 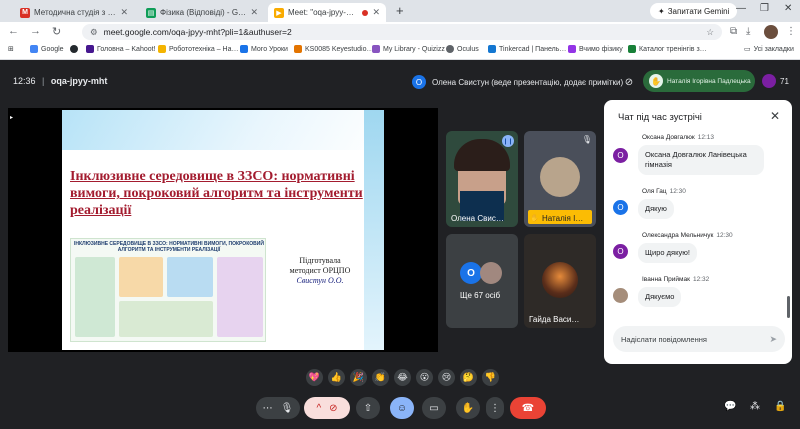 What do you see at coordinates (730, 406) in the screenshot?
I see `chat-icon: 💬` at bounding box center [730, 406].